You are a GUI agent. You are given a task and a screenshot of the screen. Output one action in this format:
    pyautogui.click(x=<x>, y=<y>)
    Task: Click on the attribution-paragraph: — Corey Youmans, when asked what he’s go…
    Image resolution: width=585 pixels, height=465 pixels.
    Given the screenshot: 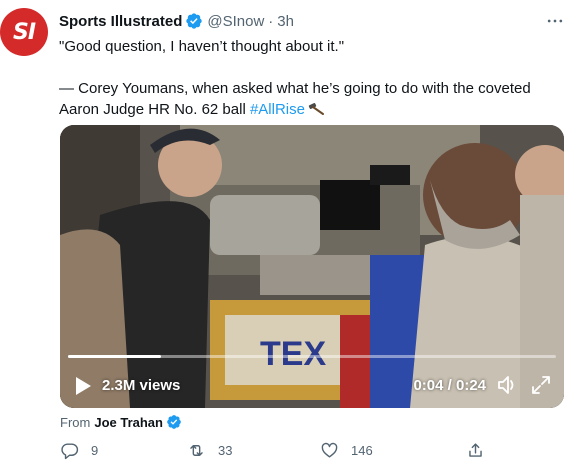 What is the action you would take?
    pyautogui.click(x=309, y=99)
    